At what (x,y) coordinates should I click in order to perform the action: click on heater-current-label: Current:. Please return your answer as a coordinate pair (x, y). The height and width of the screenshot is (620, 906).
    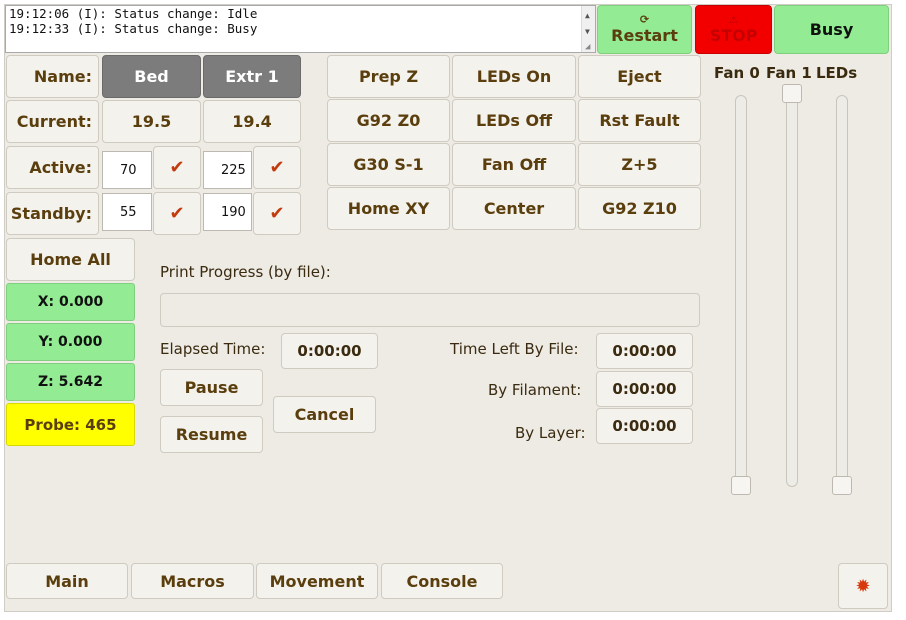
    Looking at the image, I should click on (52, 121).